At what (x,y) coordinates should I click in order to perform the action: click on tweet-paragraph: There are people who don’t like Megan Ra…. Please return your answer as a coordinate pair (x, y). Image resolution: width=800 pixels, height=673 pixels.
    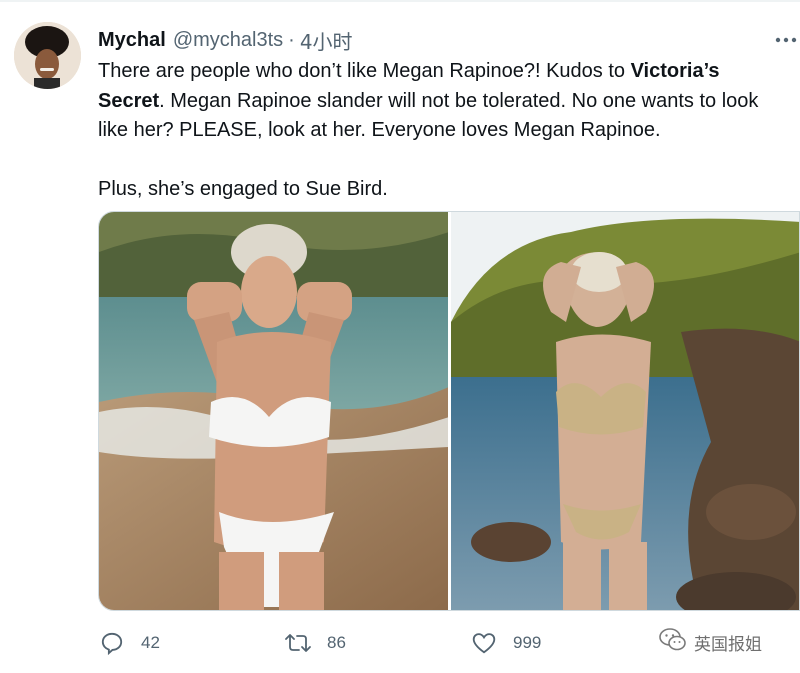
    Looking at the image, I should click on (443, 101).